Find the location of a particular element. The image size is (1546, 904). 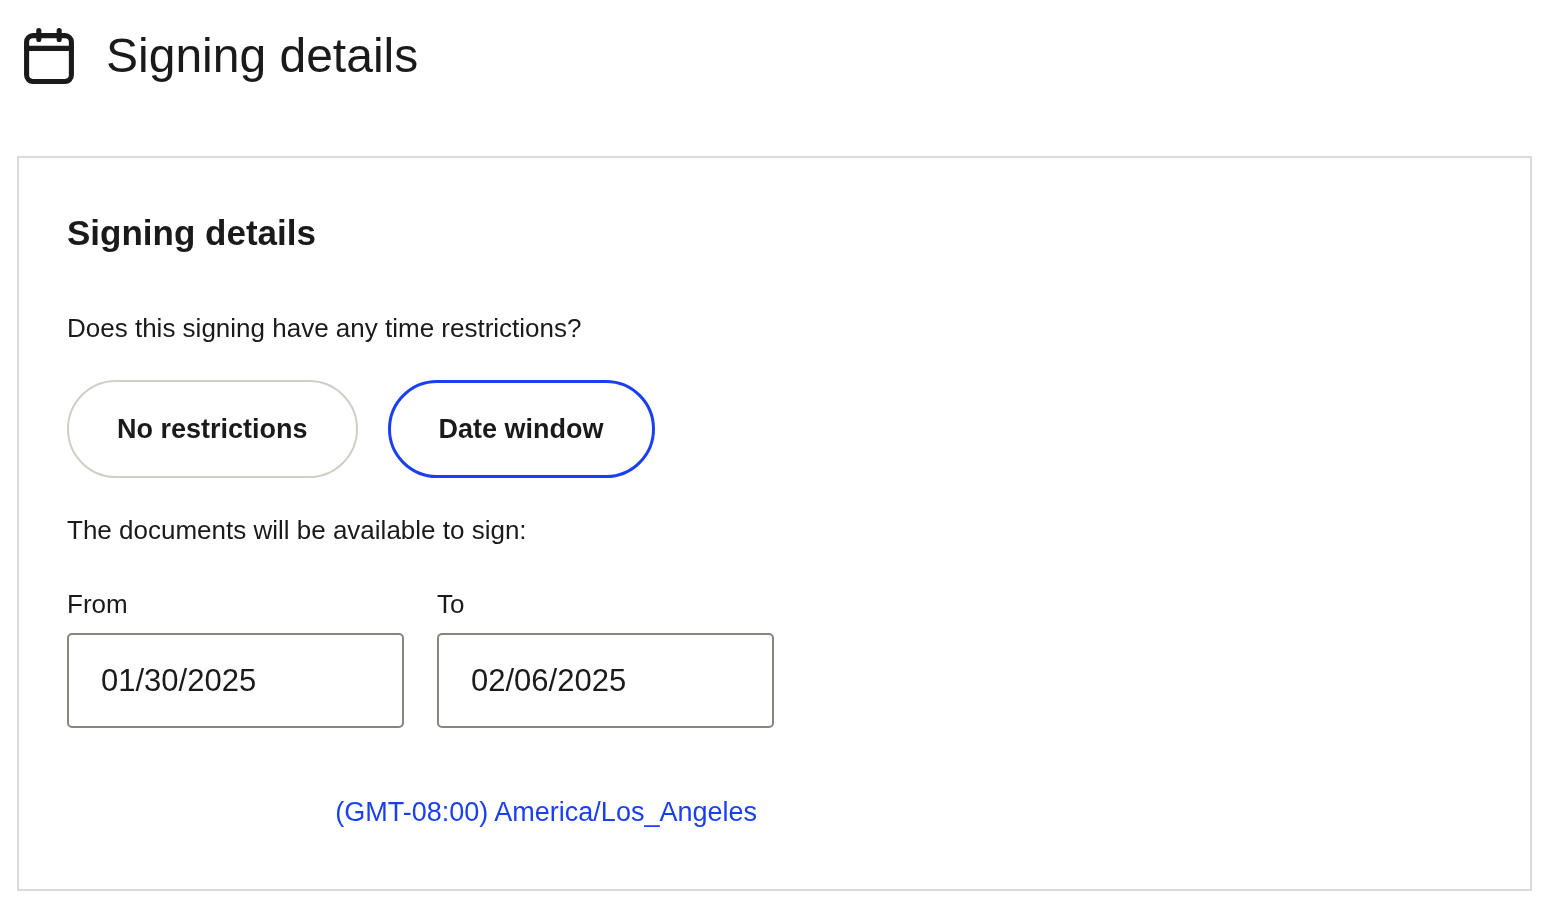

availability-text: The documents will be available to sign: is located at coordinates (297, 530).